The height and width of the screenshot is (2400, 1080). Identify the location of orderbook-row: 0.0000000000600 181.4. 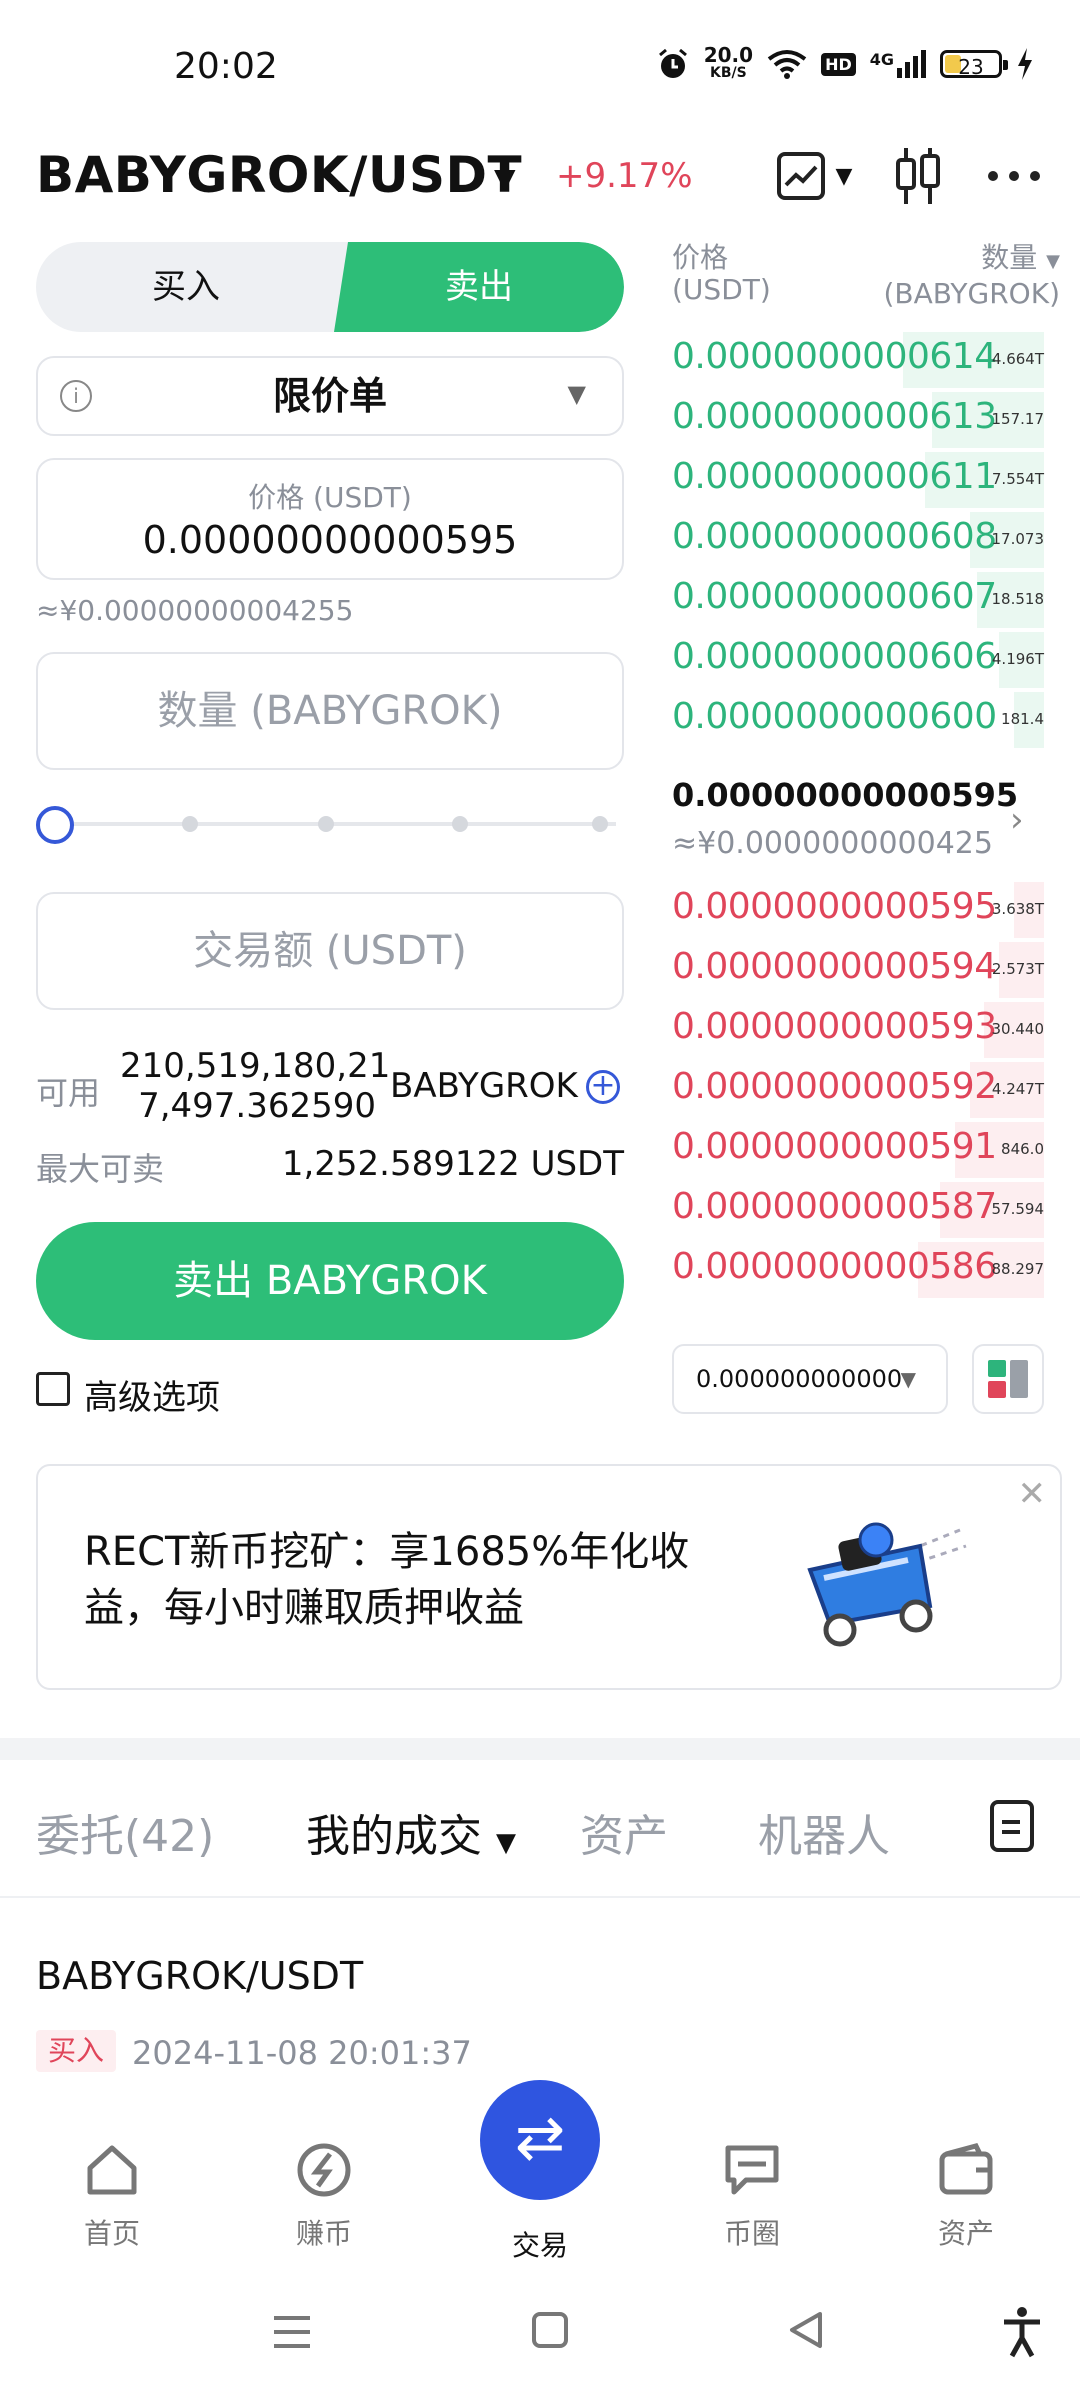
(858, 720).